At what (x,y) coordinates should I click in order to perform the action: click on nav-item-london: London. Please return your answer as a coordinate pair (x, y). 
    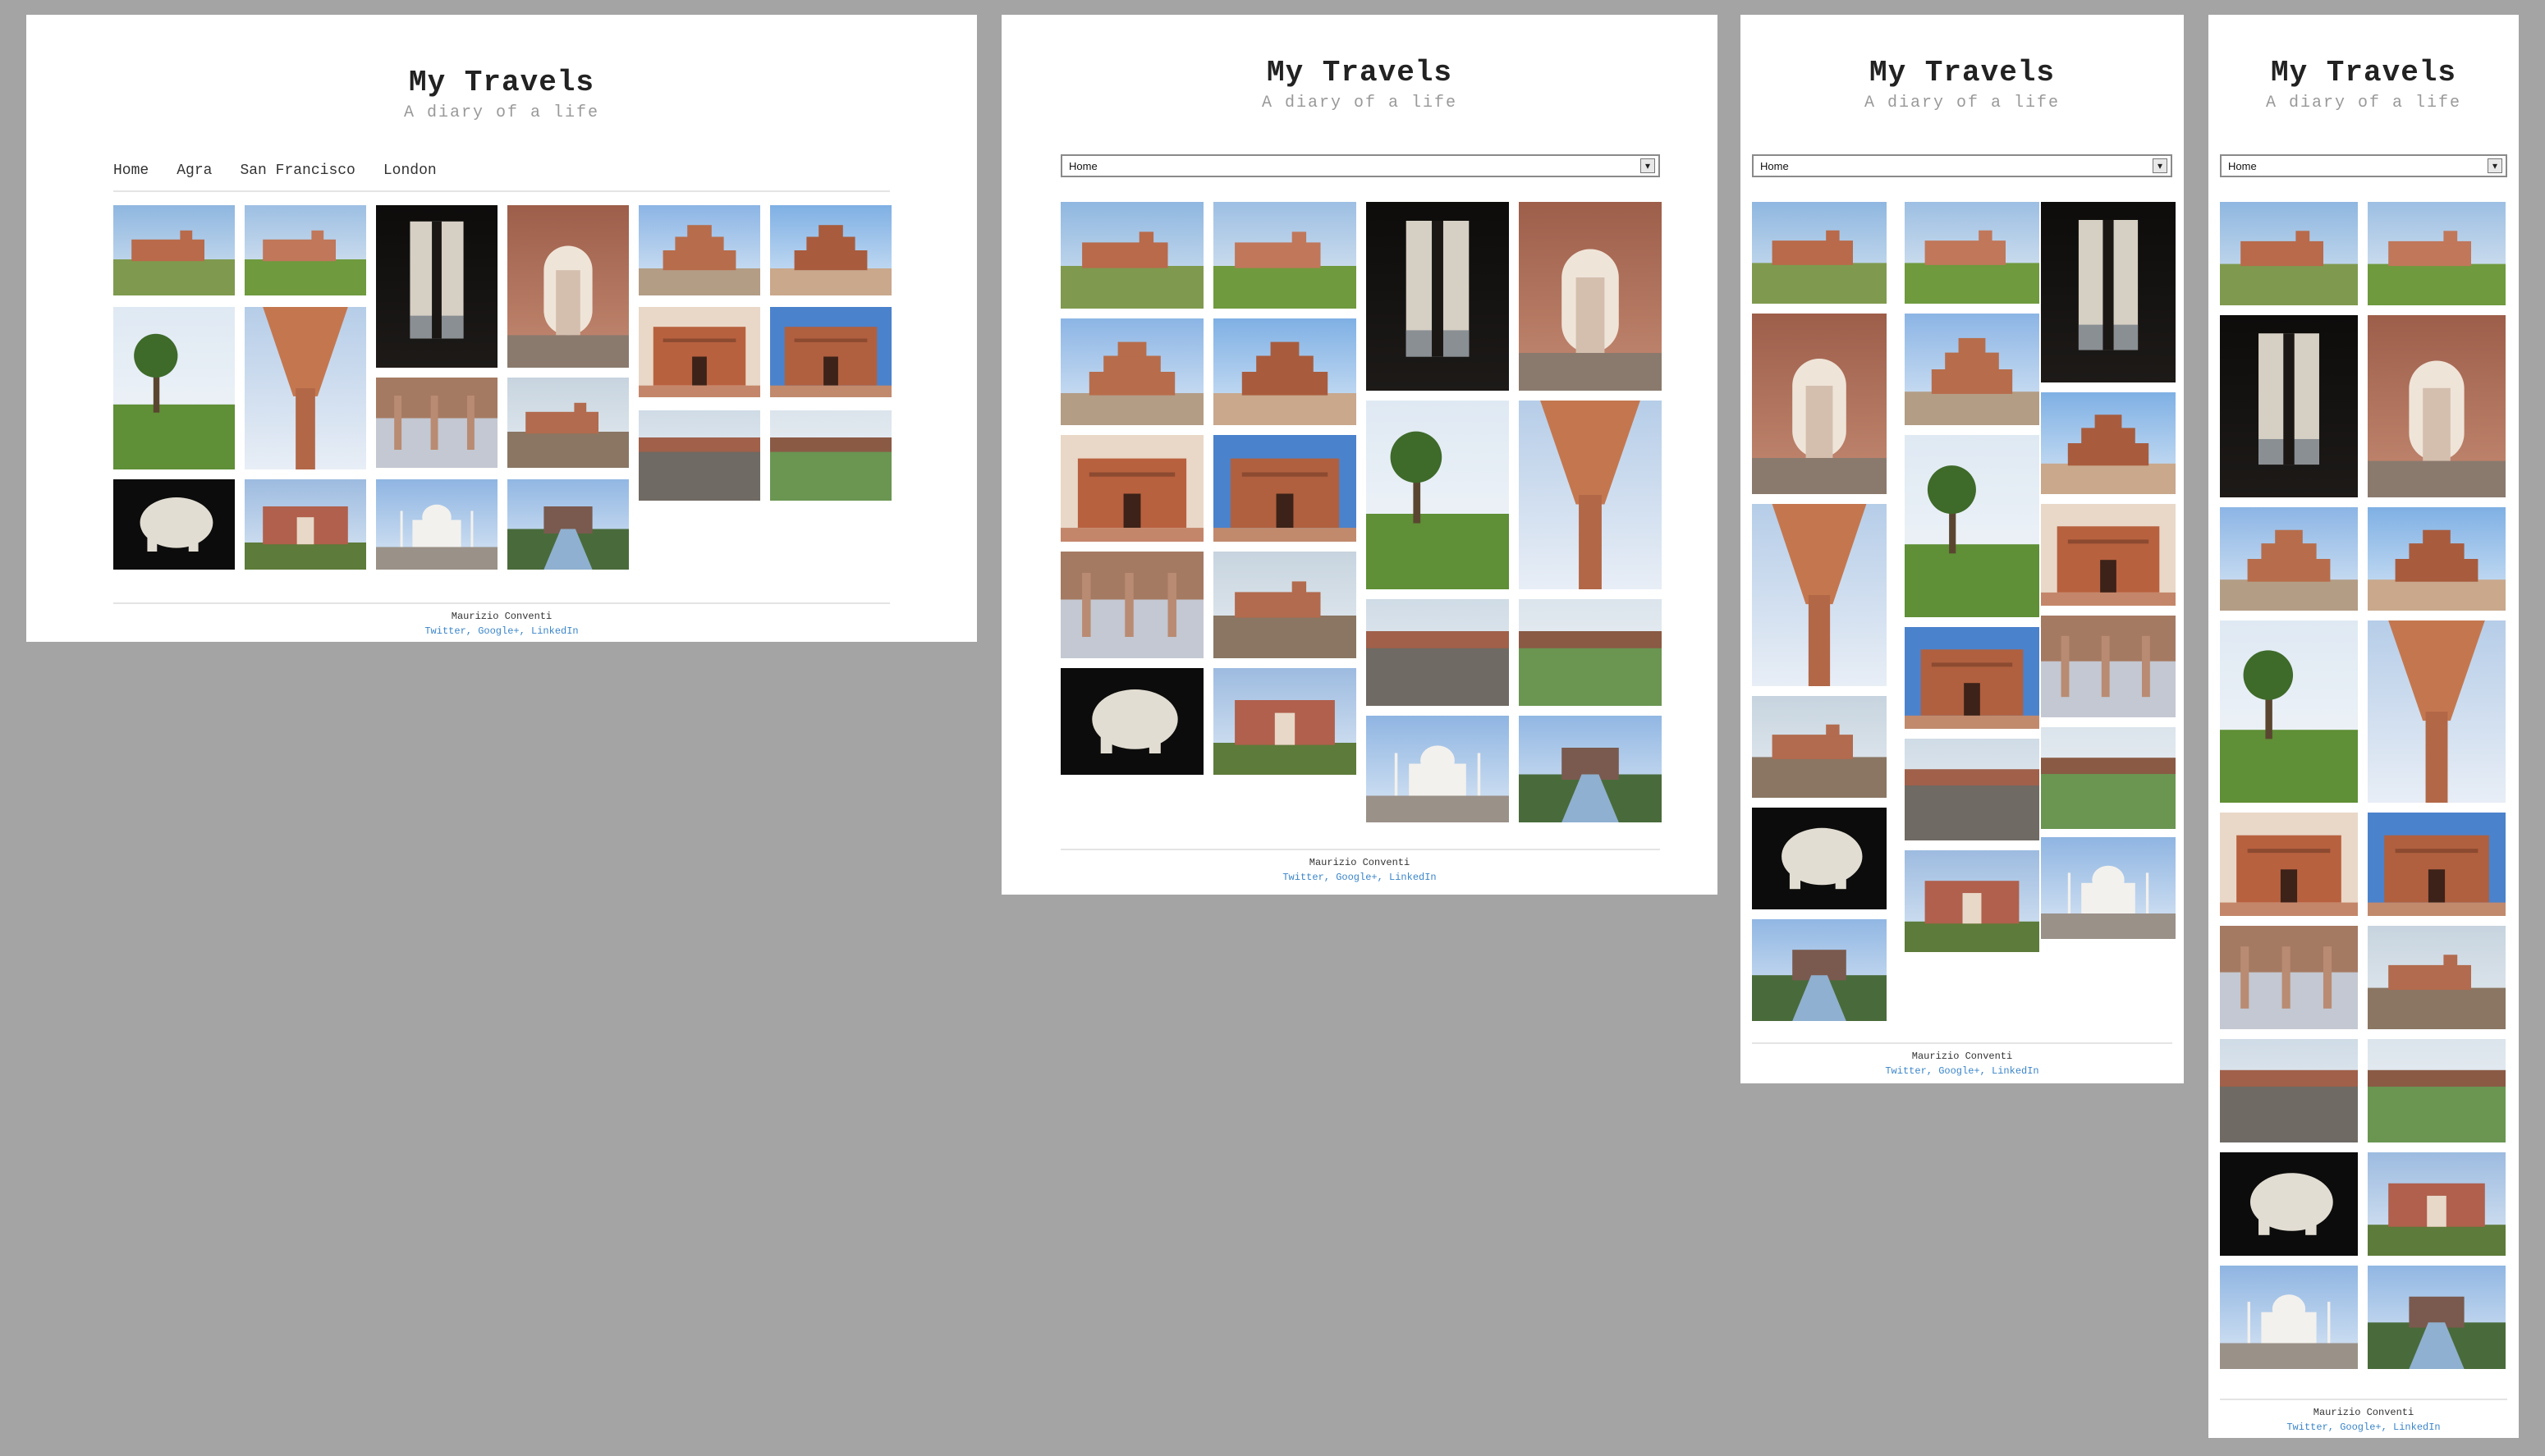
    Looking at the image, I should click on (410, 171).